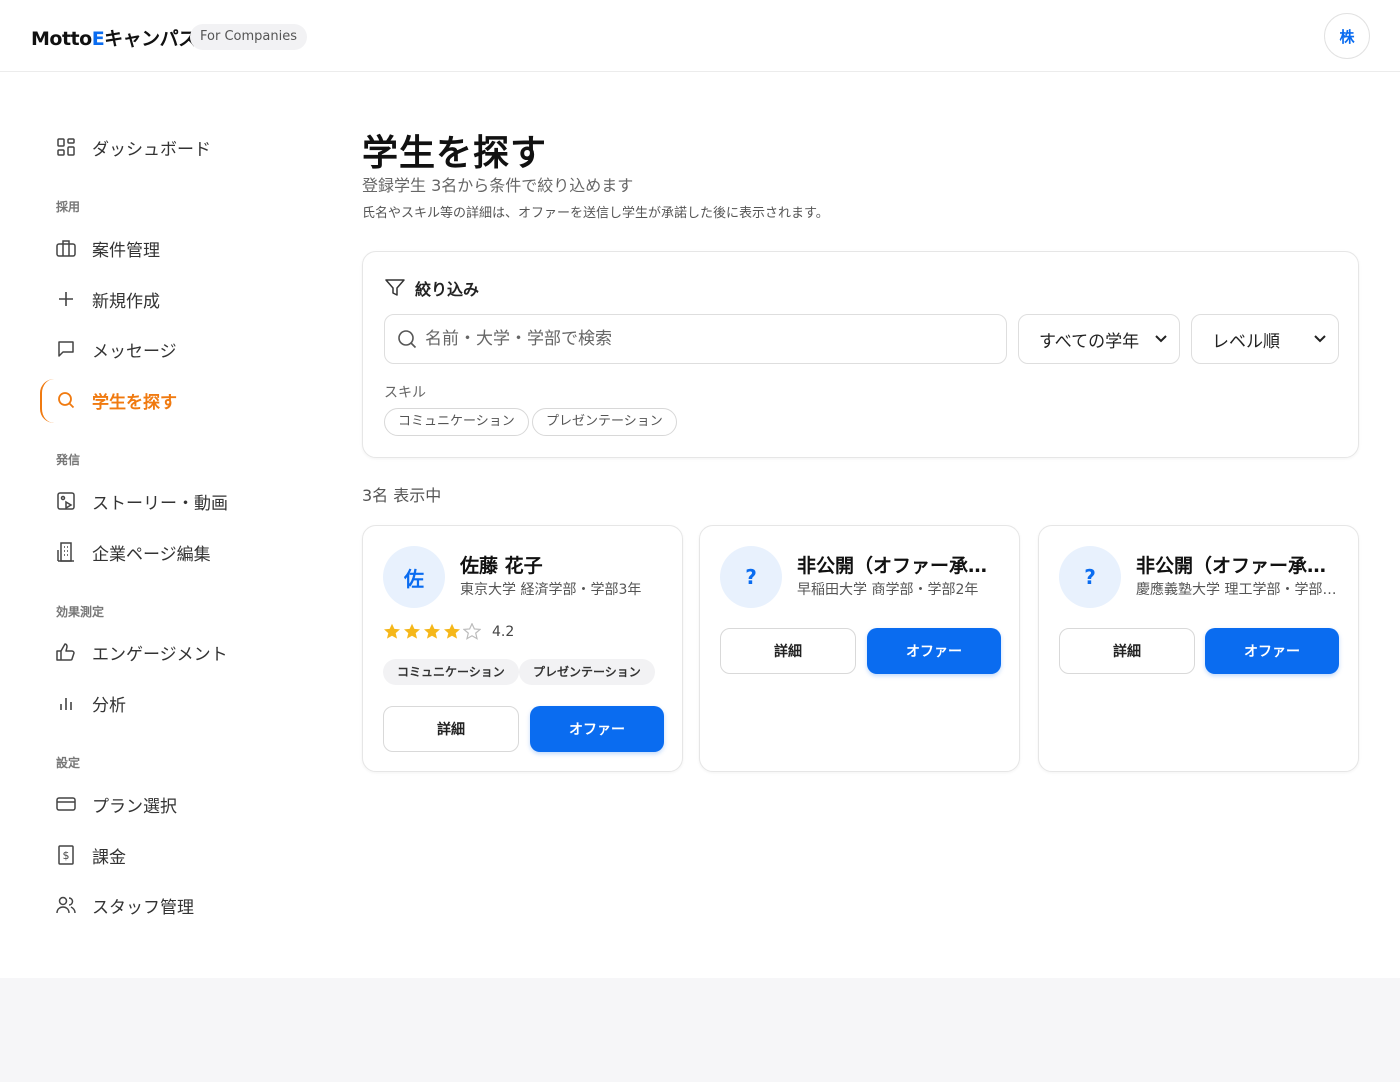 The height and width of the screenshot is (1082, 1400). Describe the element at coordinates (455, 153) in the screenshot. I see `page-title: 学生を探す` at that location.